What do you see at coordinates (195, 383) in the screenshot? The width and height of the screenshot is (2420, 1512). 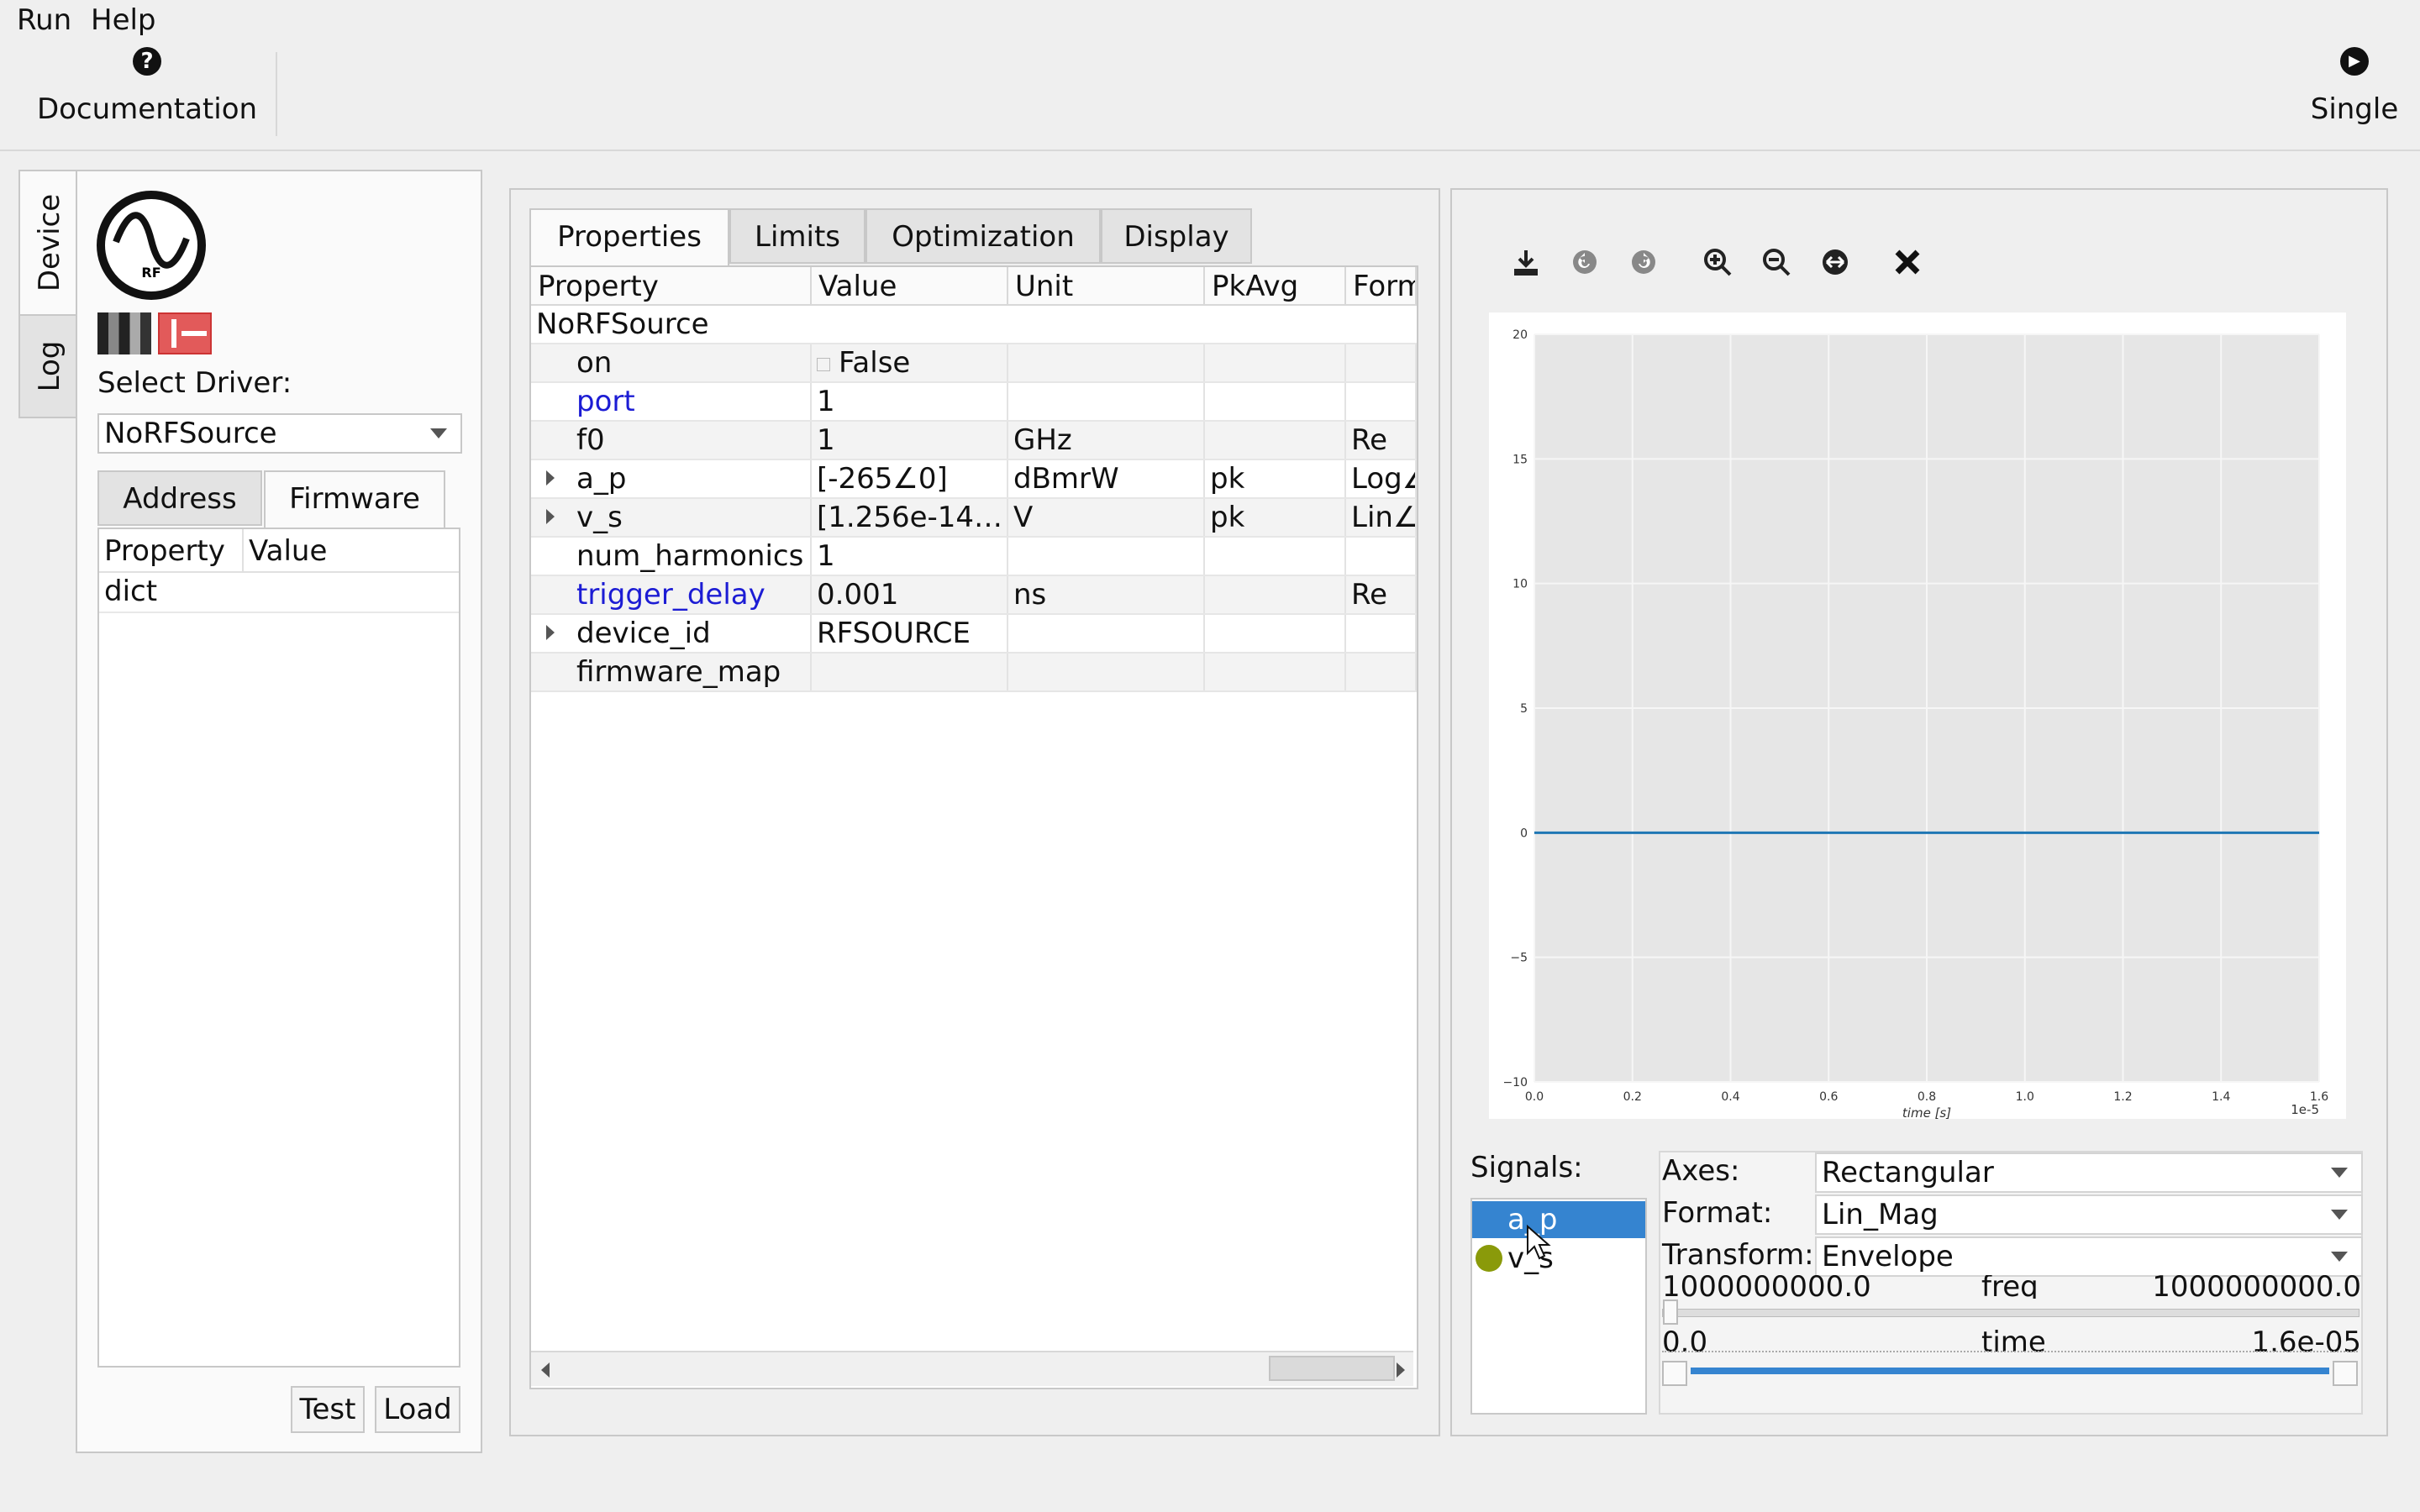 I see `select-driver-label: Select Driver:` at bounding box center [195, 383].